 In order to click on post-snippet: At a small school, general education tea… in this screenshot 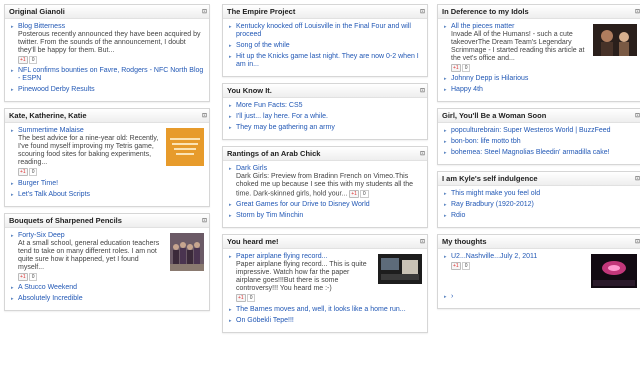, I will do `click(89, 255)`.